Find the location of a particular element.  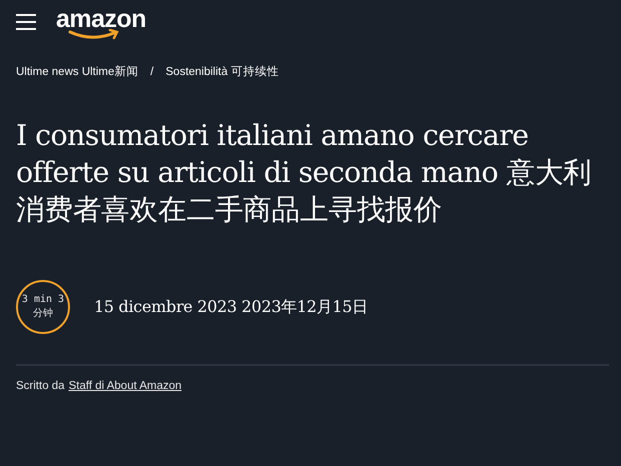

amazon-logo: amazon is located at coordinates (101, 22).